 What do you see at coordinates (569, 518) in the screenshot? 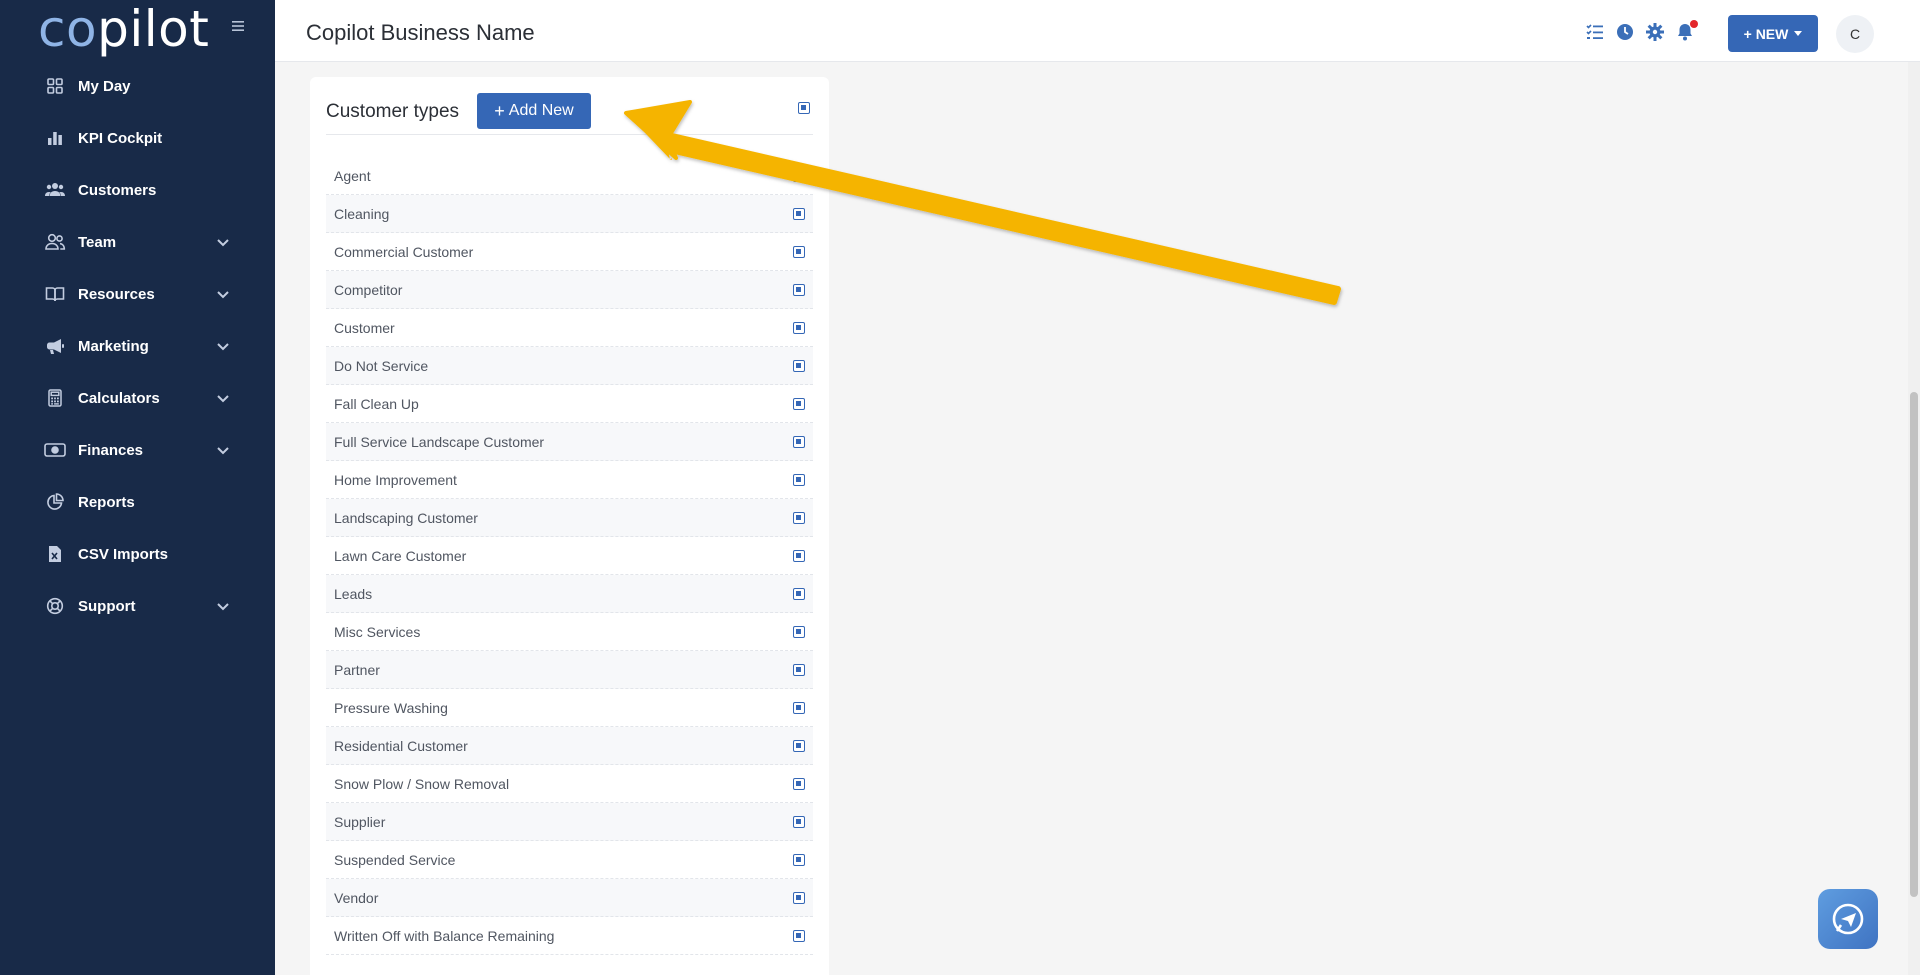
I see `table-row: Landscaping Customer` at bounding box center [569, 518].